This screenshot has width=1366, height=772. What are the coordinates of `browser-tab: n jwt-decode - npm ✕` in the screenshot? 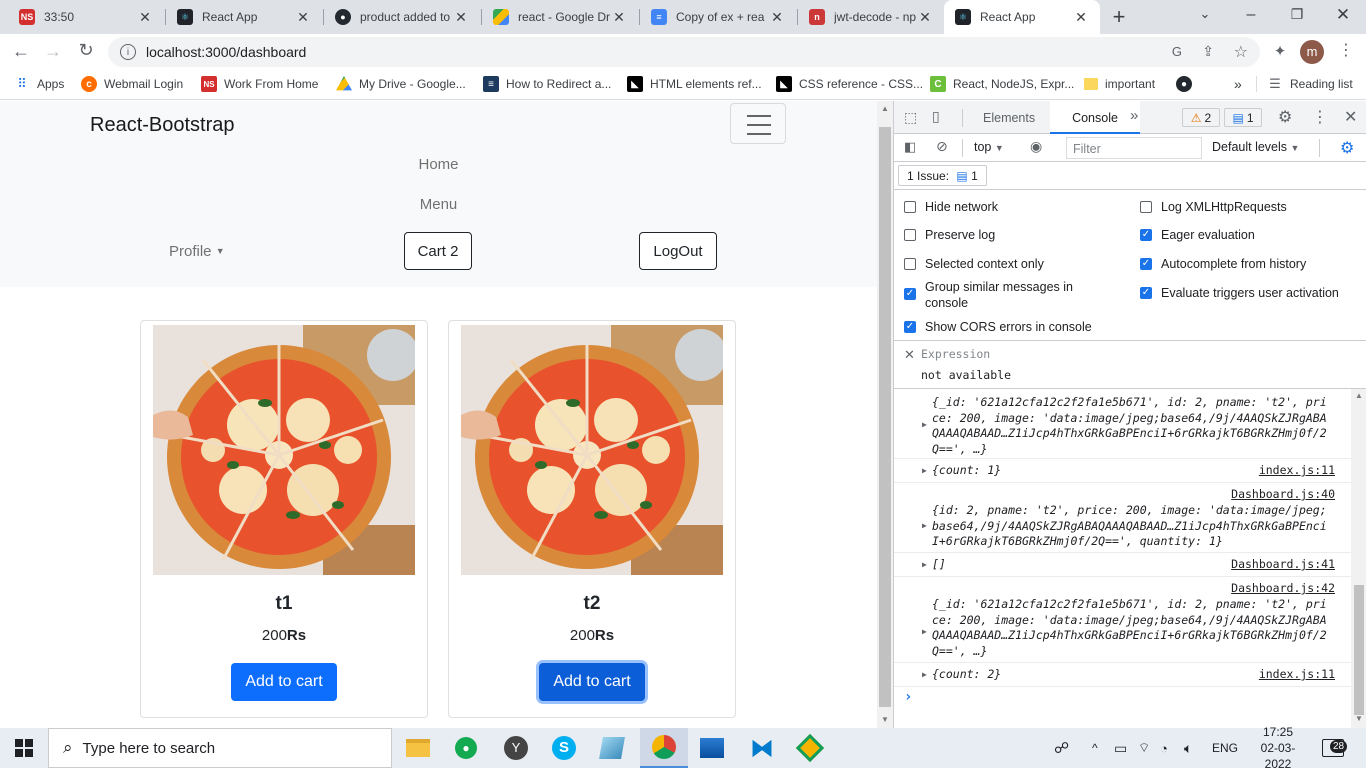 It's located at (871, 17).